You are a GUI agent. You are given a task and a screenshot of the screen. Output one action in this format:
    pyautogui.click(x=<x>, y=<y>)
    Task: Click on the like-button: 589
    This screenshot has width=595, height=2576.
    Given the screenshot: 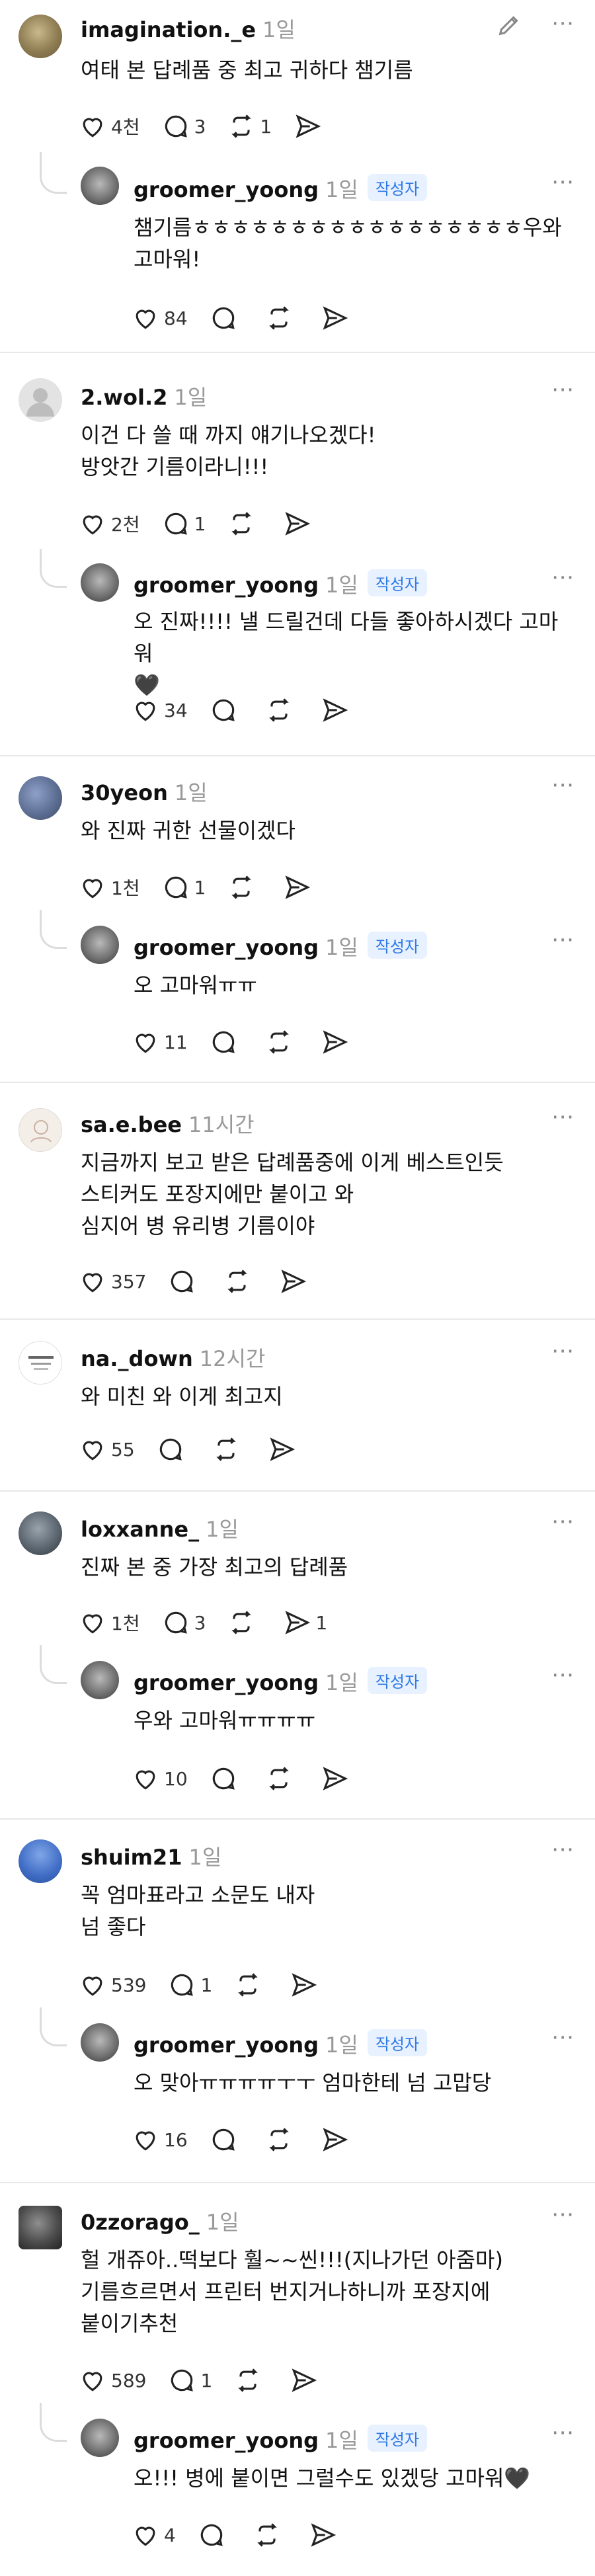 What is the action you would take?
    pyautogui.click(x=112, y=2380)
    